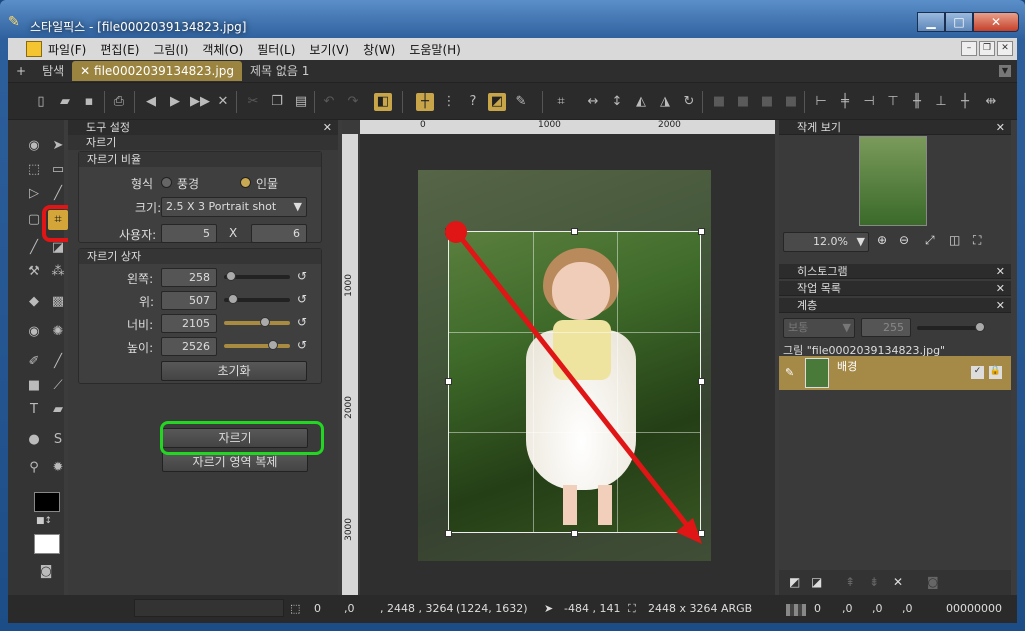 The width and height of the screenshot is (1025, 631). Describe the element at coordinates (257, 299) in the screenshot. I see `top-slider` at that location.